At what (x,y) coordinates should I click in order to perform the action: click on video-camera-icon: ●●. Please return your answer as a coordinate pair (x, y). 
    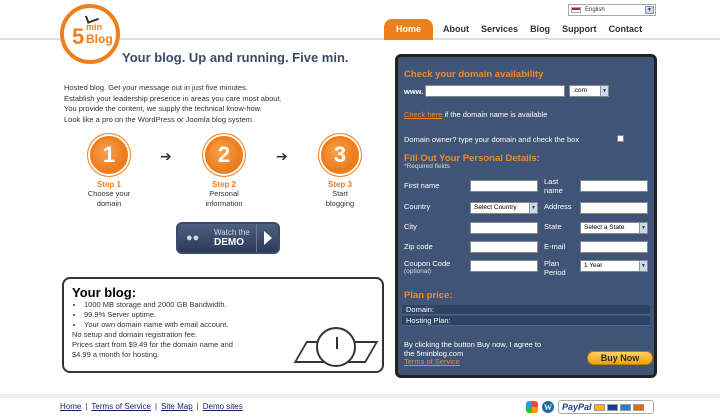
    Looking at the image, I should click on (193, 238).